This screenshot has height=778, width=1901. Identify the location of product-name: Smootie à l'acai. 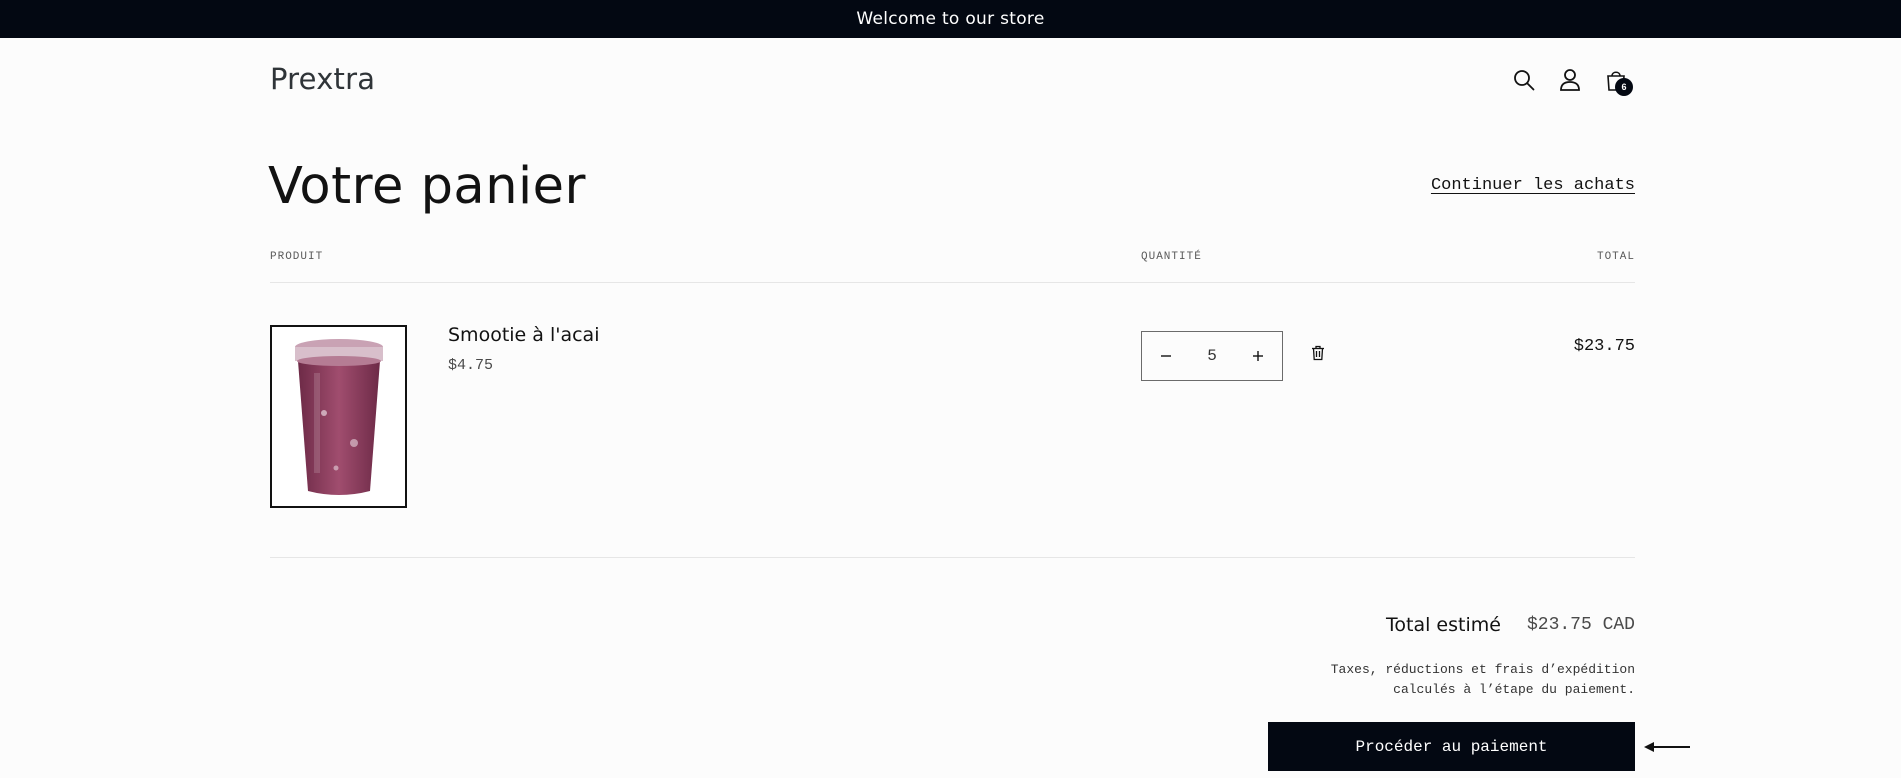
(523, 335).